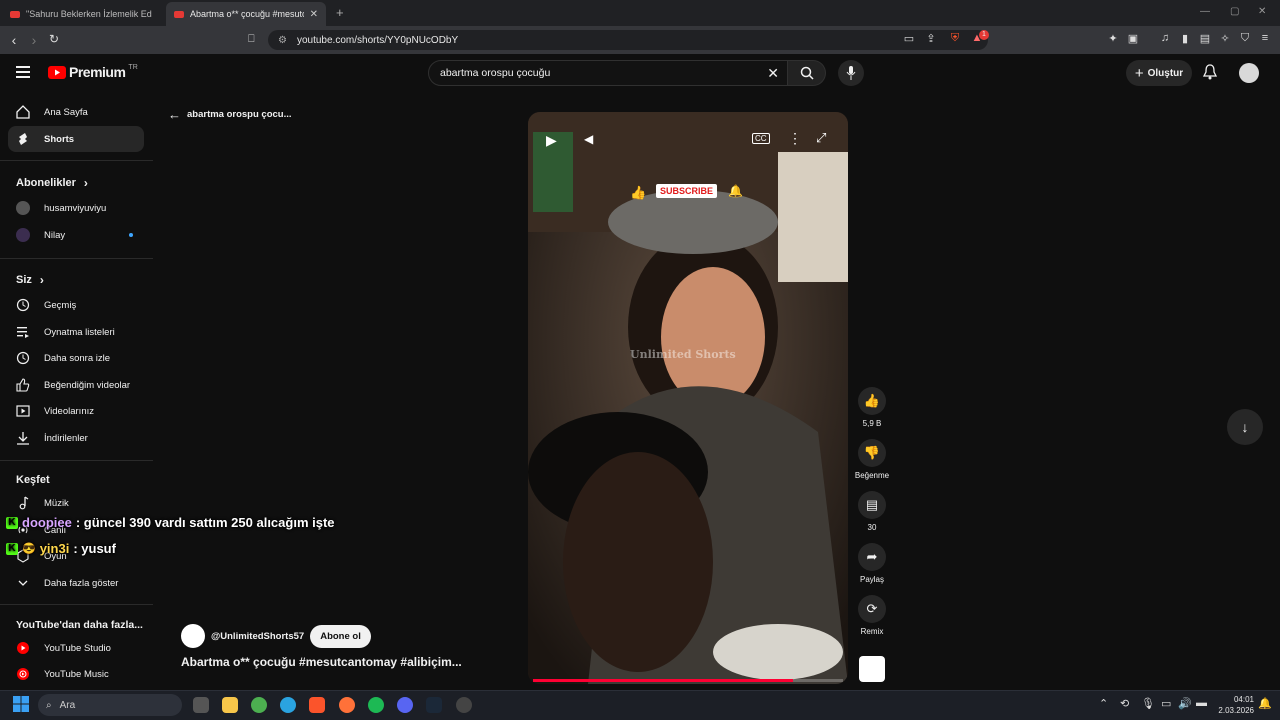 This screenshot has height=720, width=1280. I want to click on maximize-icon: ▢, so click(1234, 11).